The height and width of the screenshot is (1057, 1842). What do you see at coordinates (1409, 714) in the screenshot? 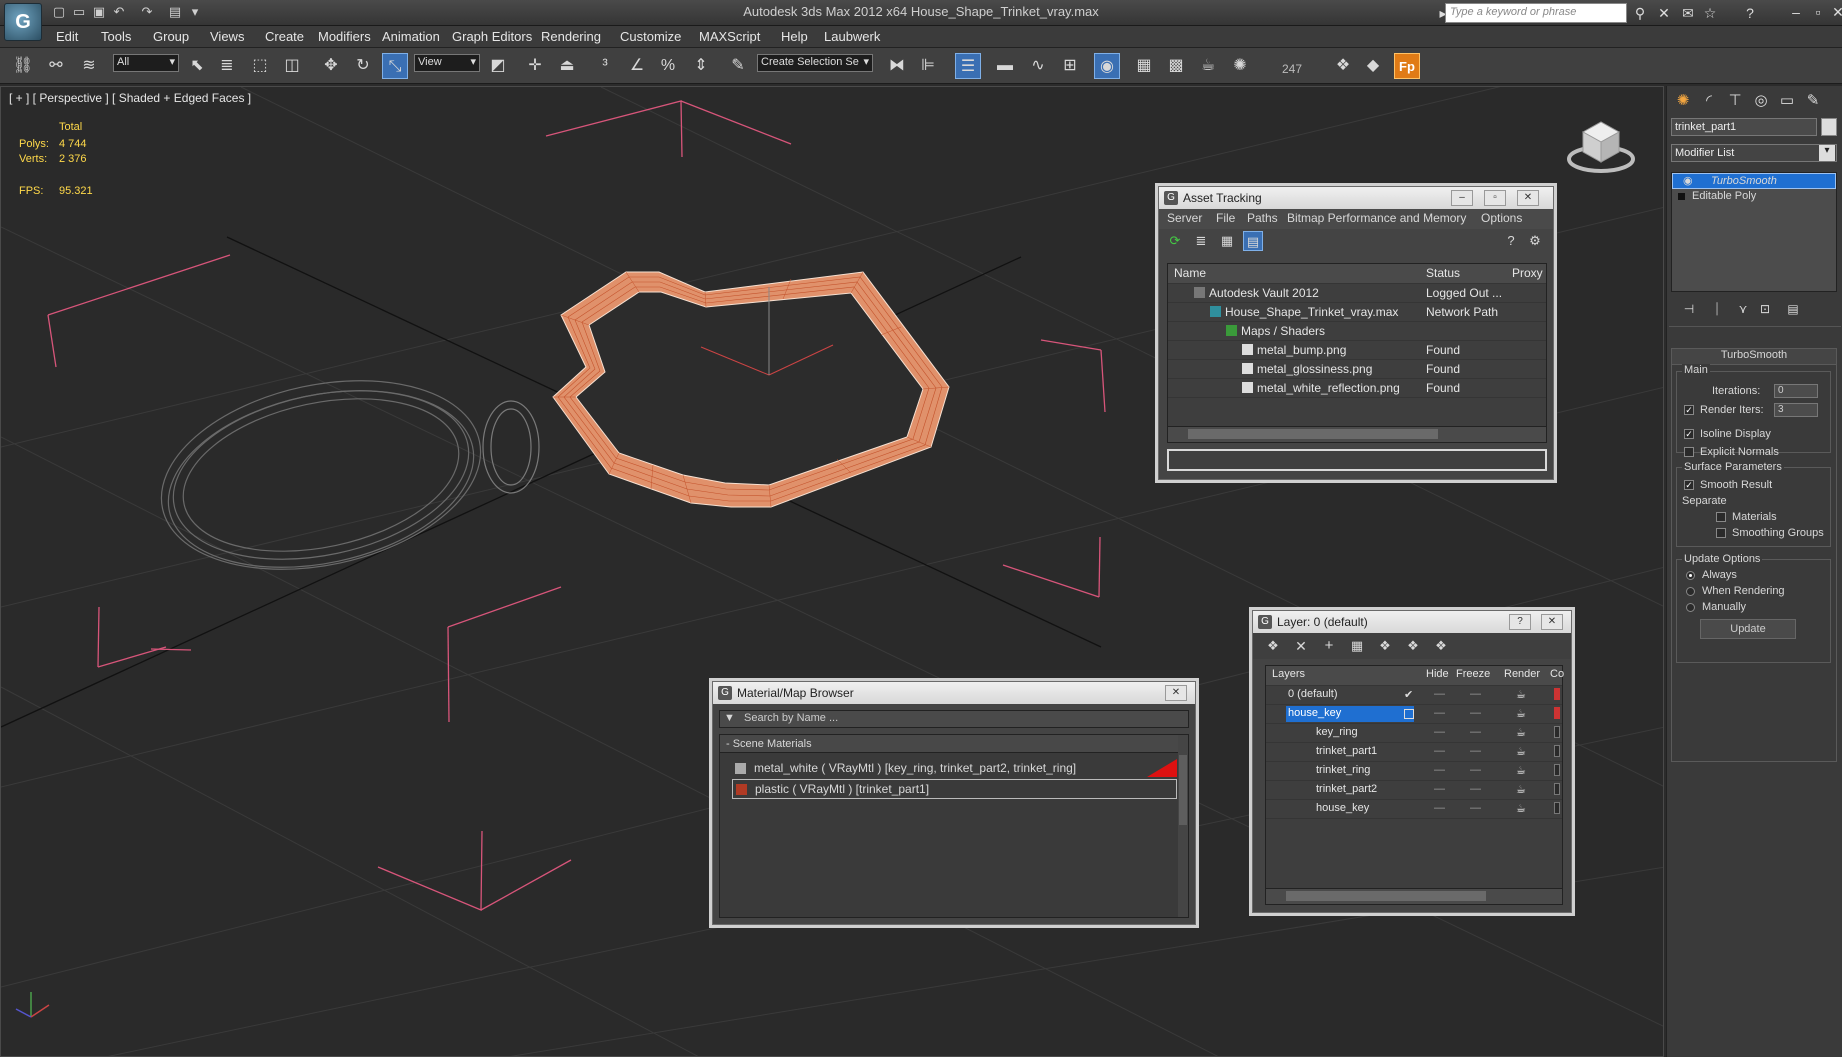
I see `set-current-layer-box` at bounding box center [1409, 714].